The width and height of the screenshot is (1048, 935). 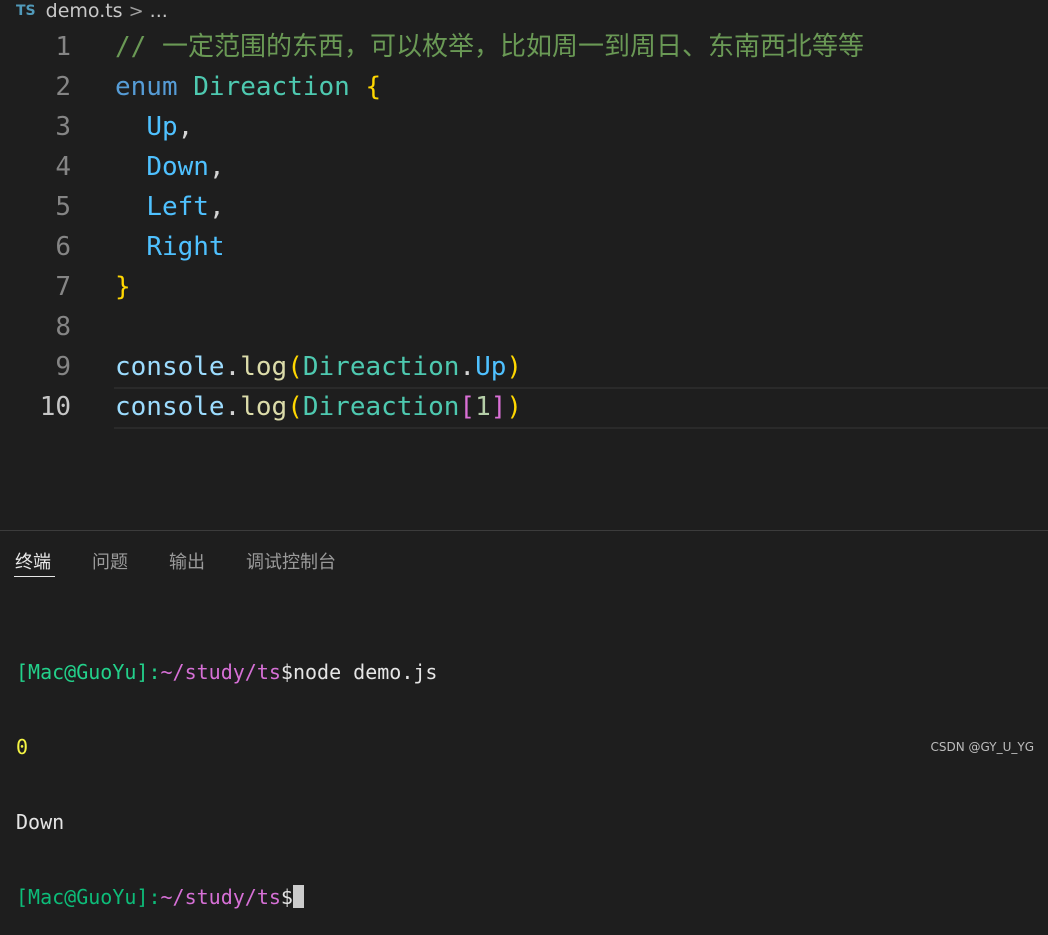 I want to click on line-number: 7, so click(x=63, y=287).